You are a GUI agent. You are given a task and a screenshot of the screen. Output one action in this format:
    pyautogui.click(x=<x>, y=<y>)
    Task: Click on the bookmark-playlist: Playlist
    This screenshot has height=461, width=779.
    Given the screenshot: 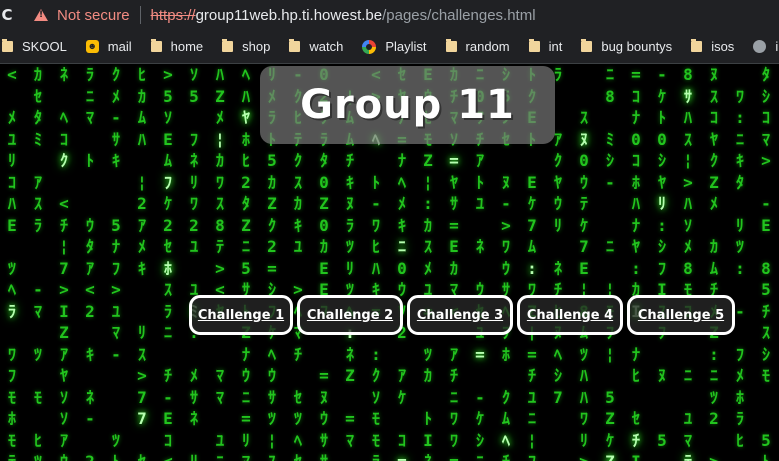 What is the action you would take?
    pyautogui.click(x=394, y=46)
    